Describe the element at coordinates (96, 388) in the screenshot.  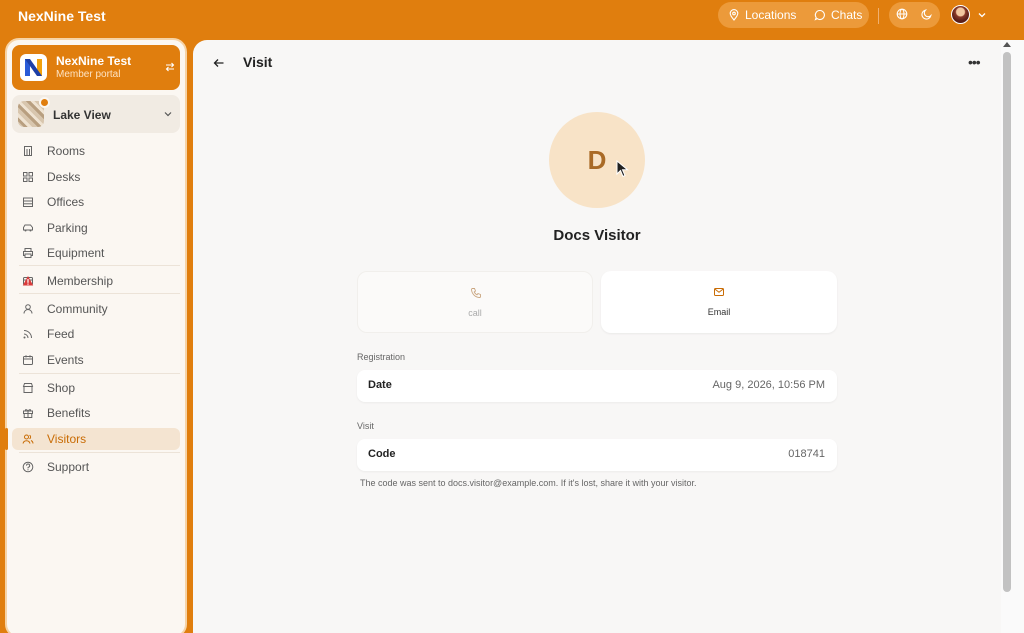
I see `sidebar-item-shop: Shop` at that location.